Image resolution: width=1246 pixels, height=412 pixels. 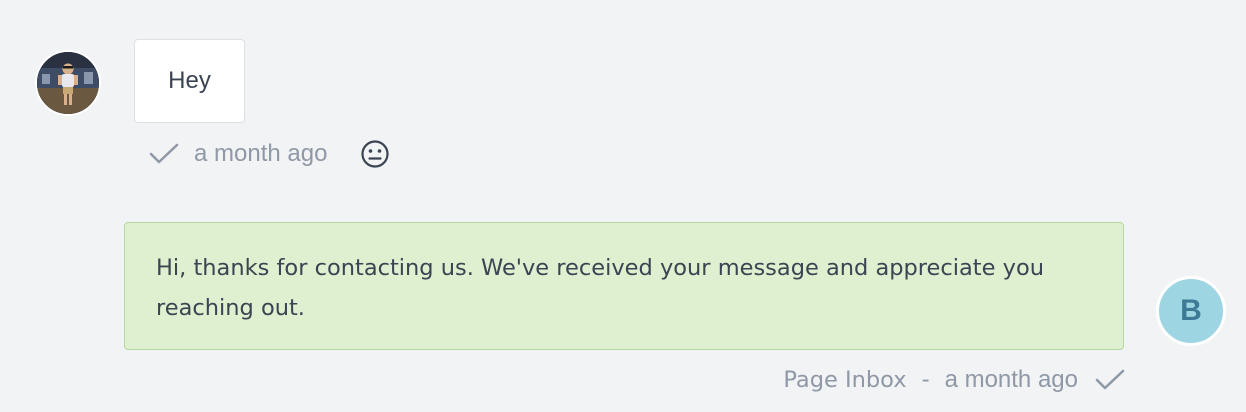 I want to click on incoming-message-text: Hey, so click(x=189, y=80).